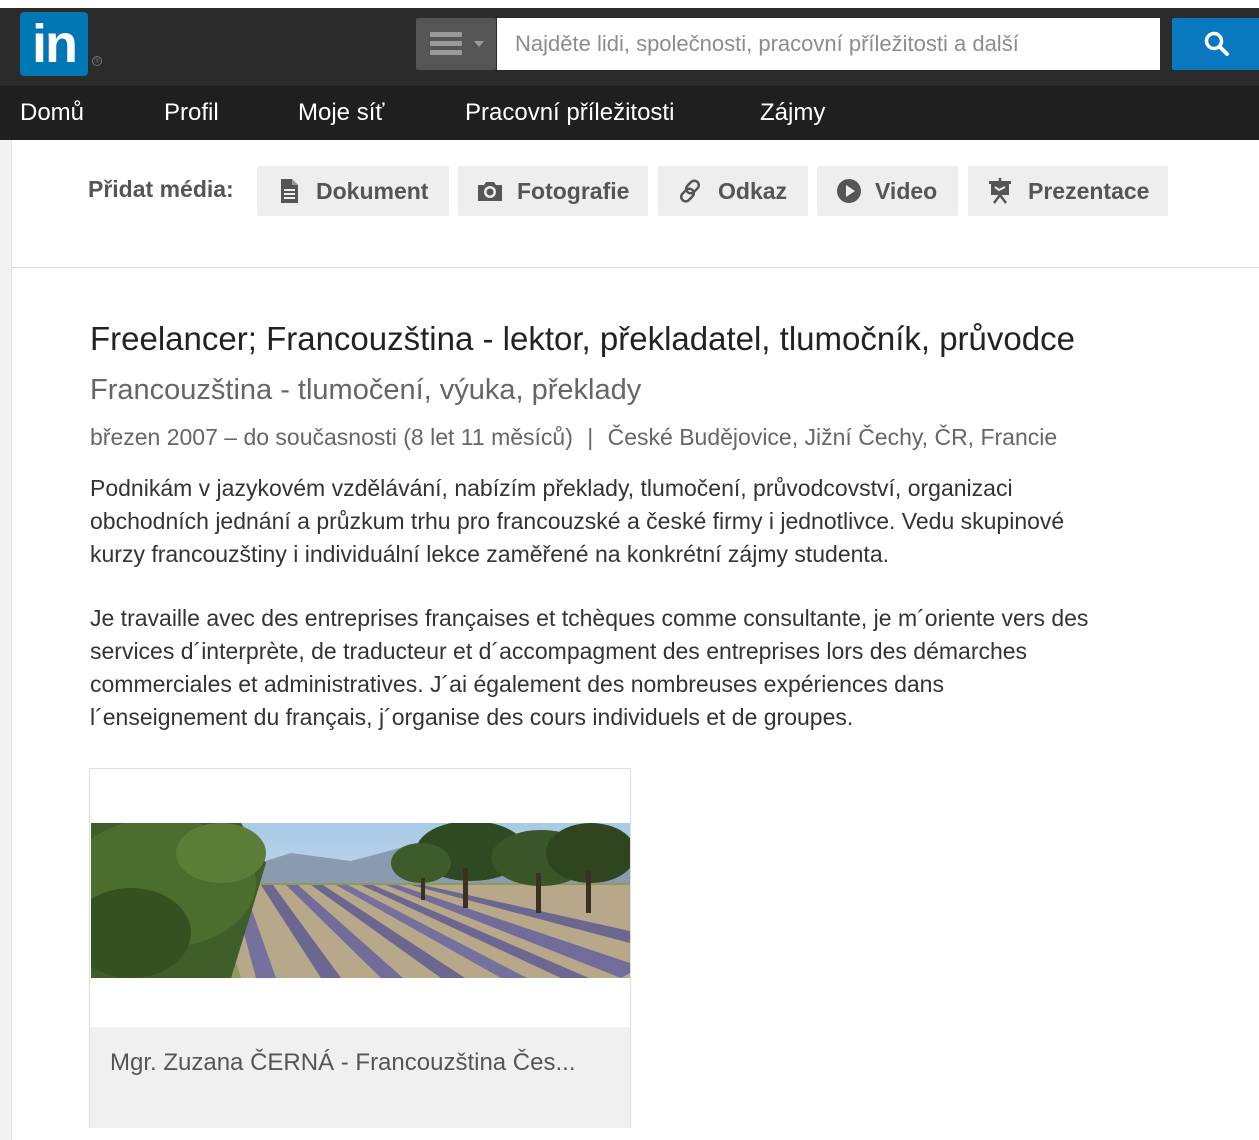 The height and width of the screenshot is (1140, 1259). Describe the element at coordinates (479, 44) in the screenshot. I see `caret-down-icon` at that location.